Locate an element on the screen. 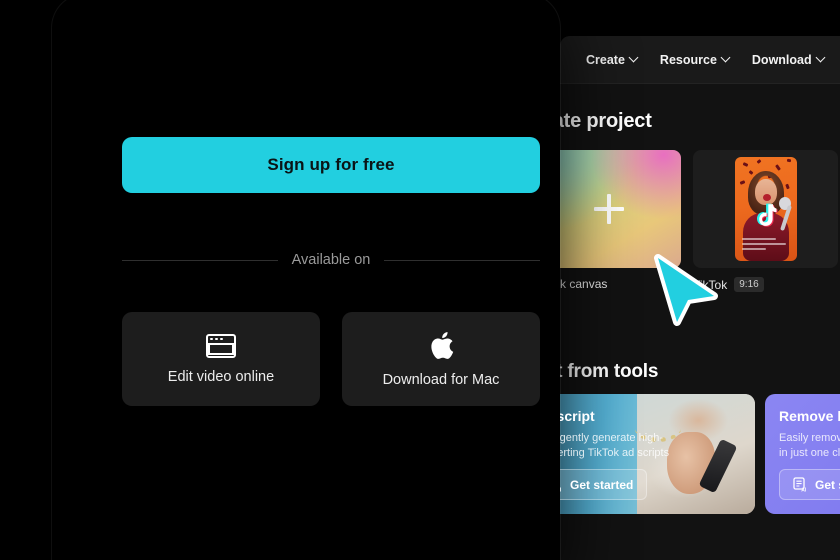 The width and height of the screenshot is (840, 560). thumbnail-caption-lines is located at coordinates (763, 245).